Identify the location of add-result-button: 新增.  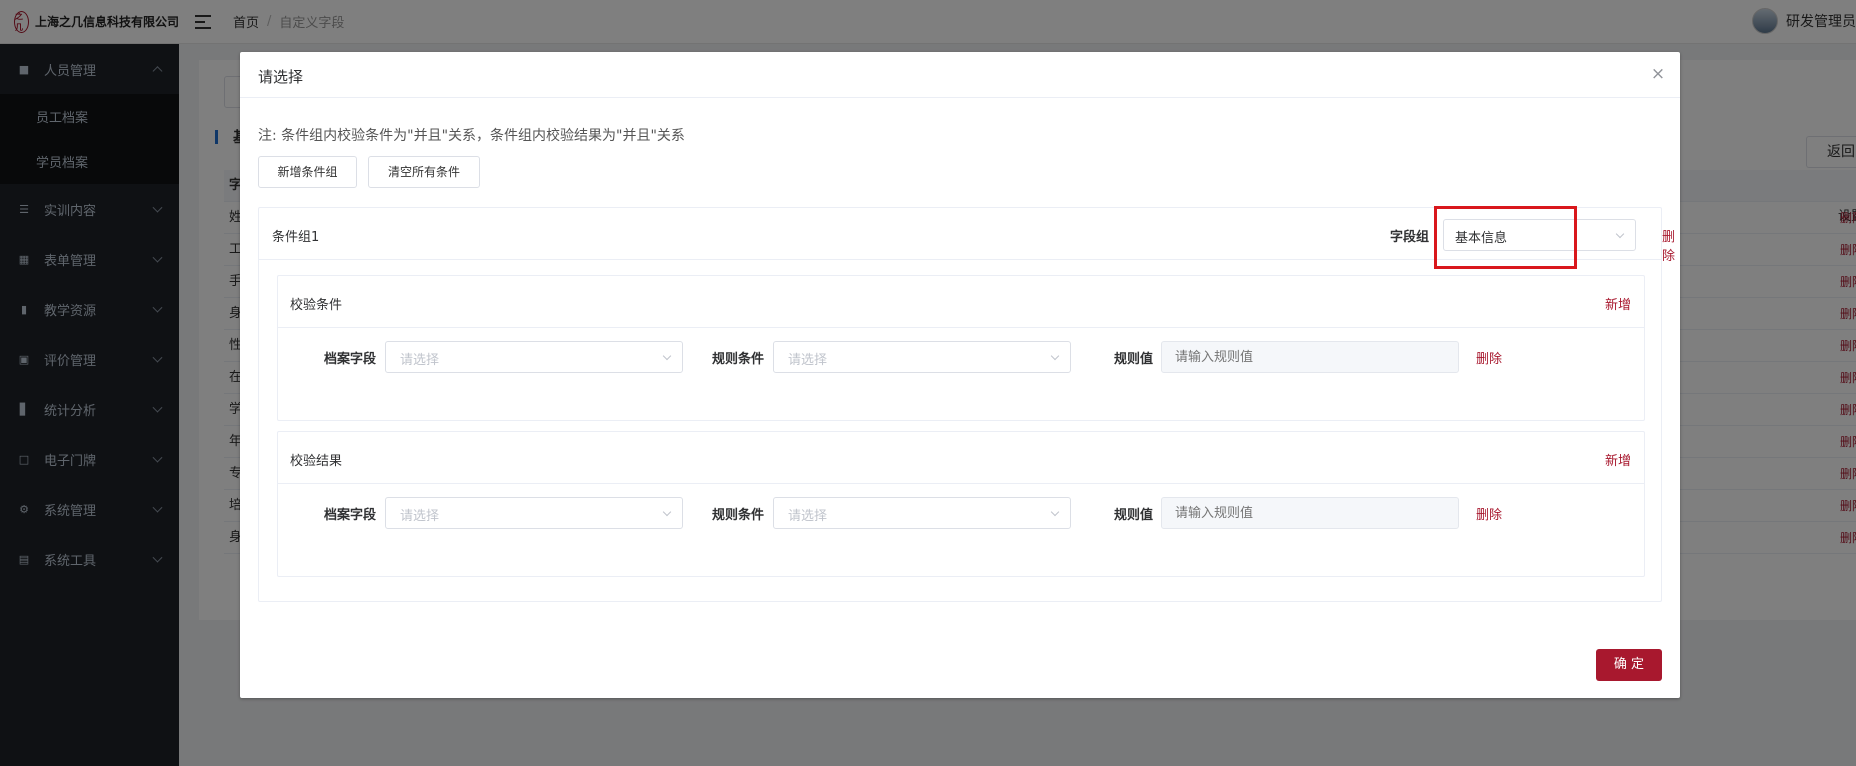
(1618, 459).